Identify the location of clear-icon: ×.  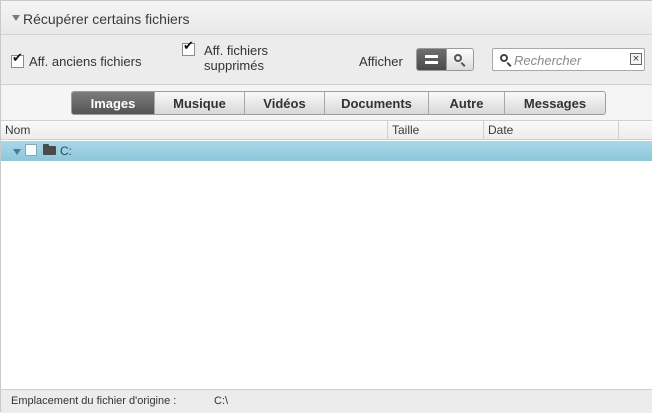
(636, 59).